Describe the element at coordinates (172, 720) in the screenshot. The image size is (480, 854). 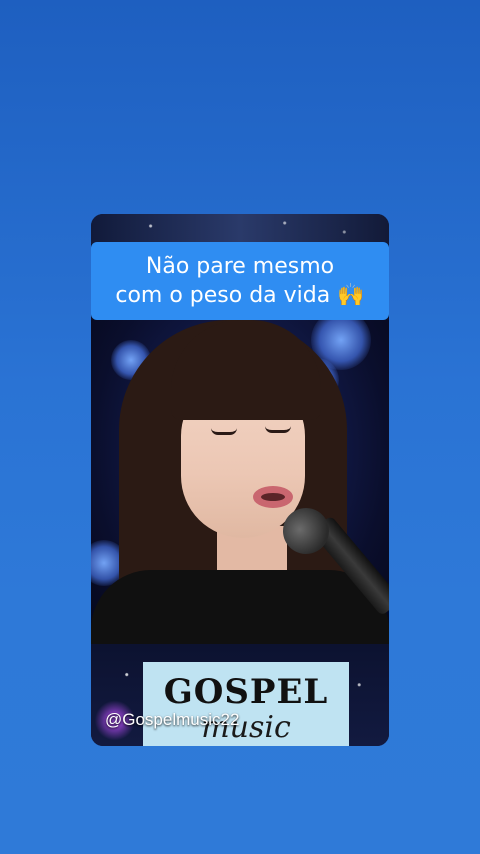
I see `watermark-handle: @Gospelmusic22` at that location.